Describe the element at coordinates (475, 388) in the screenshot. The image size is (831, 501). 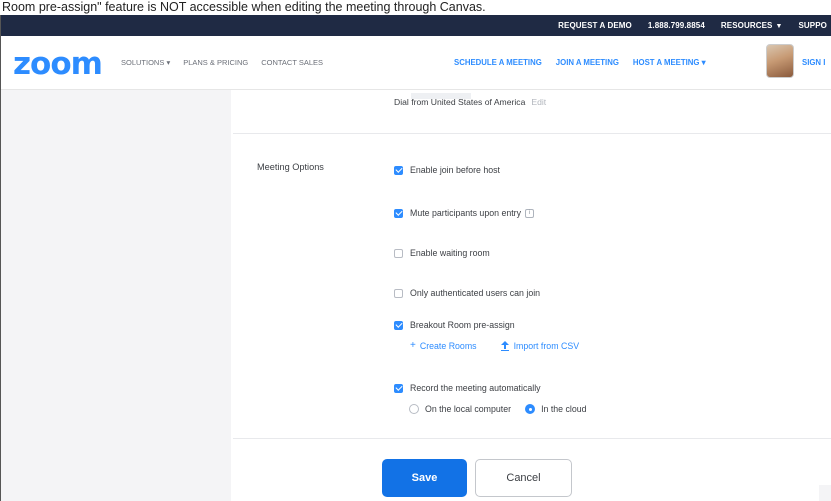
I see `option-label: Record the meeting automatically` at that location.